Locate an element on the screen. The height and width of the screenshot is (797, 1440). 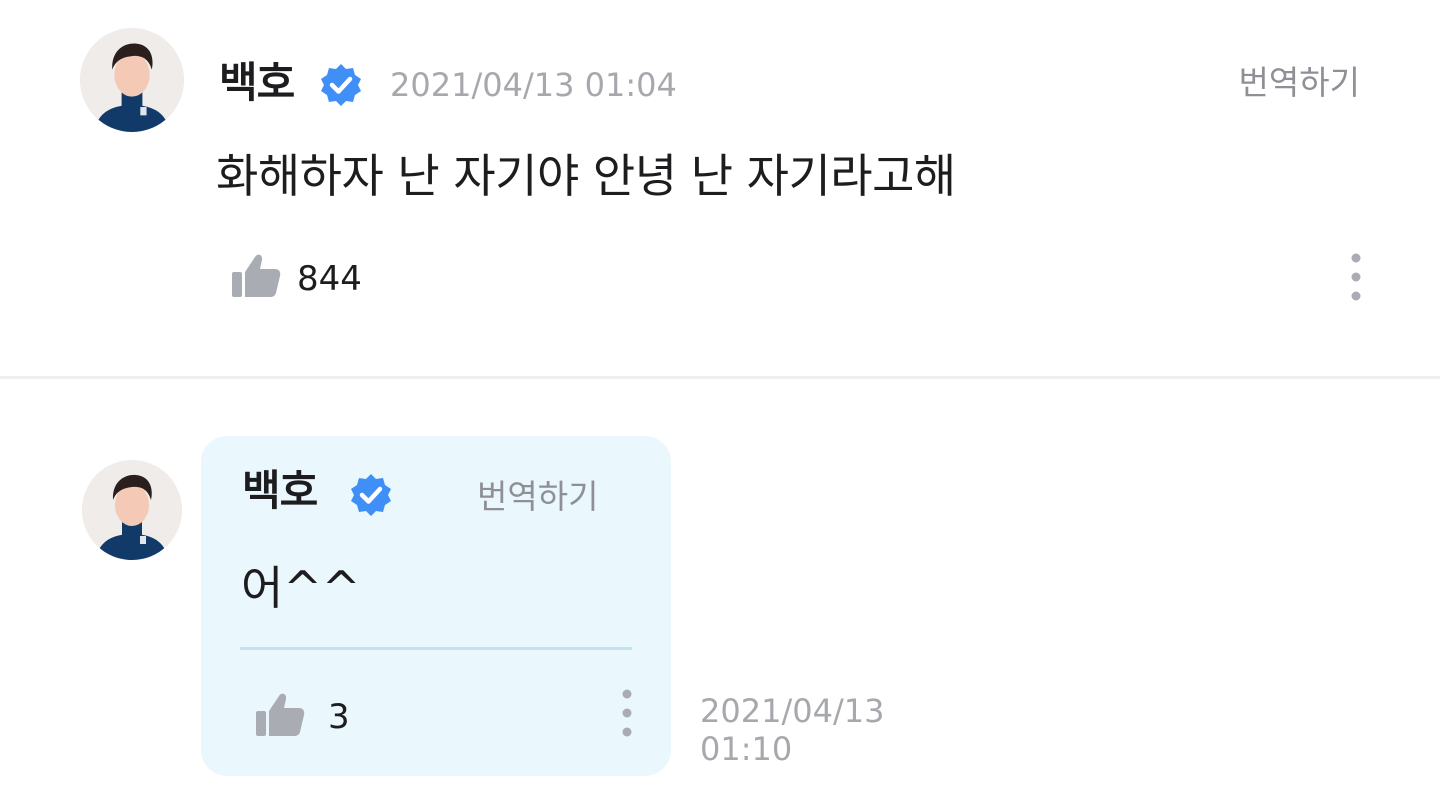
reply-card: 백호 번역하기 어^^ 3 is located at coordinates (436, 606).